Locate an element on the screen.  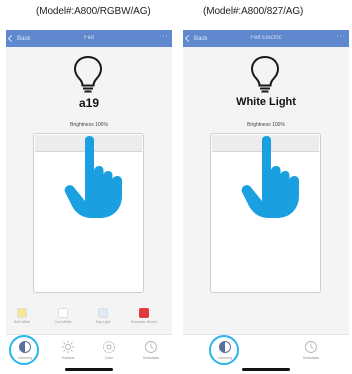
scene-day-light: Day Light is located at coordinates (103, 316).